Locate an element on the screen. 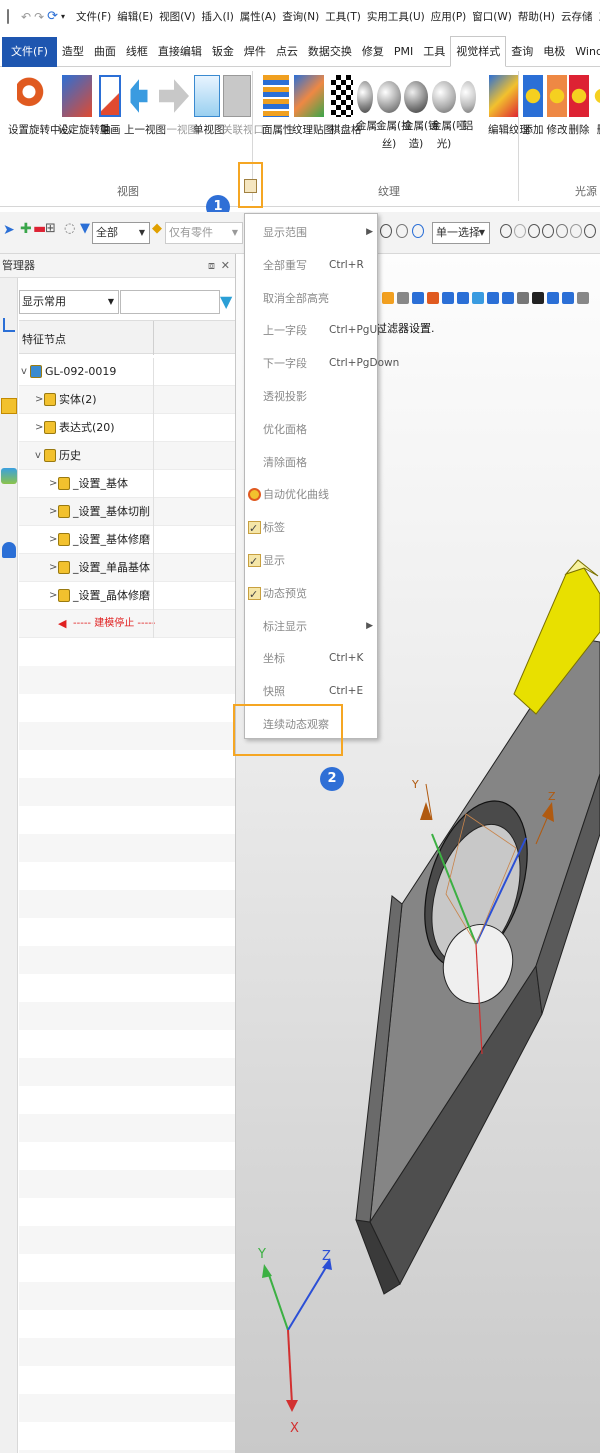 The height and width of the screenshot is (1453, 600). menu-item: 文件(F) is located at coordinates (93, 16).